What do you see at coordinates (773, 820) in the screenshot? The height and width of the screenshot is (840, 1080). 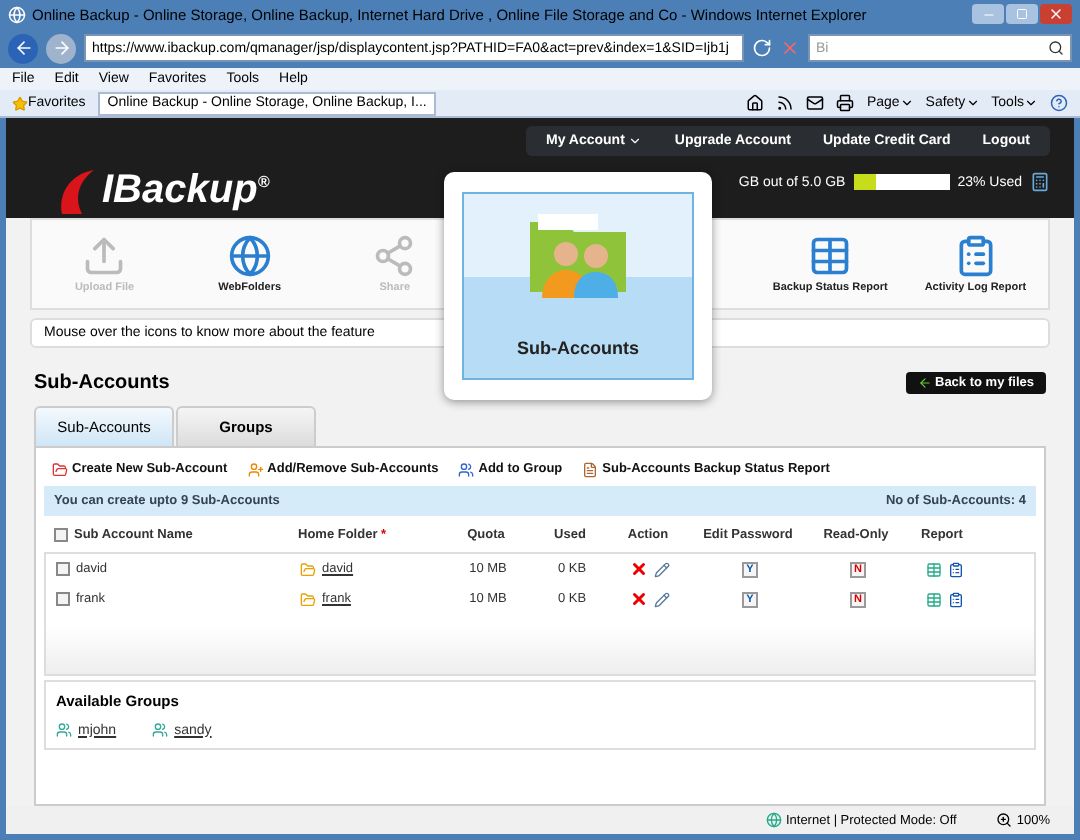 I see `globe-icon` at bounding box center [773, 820].